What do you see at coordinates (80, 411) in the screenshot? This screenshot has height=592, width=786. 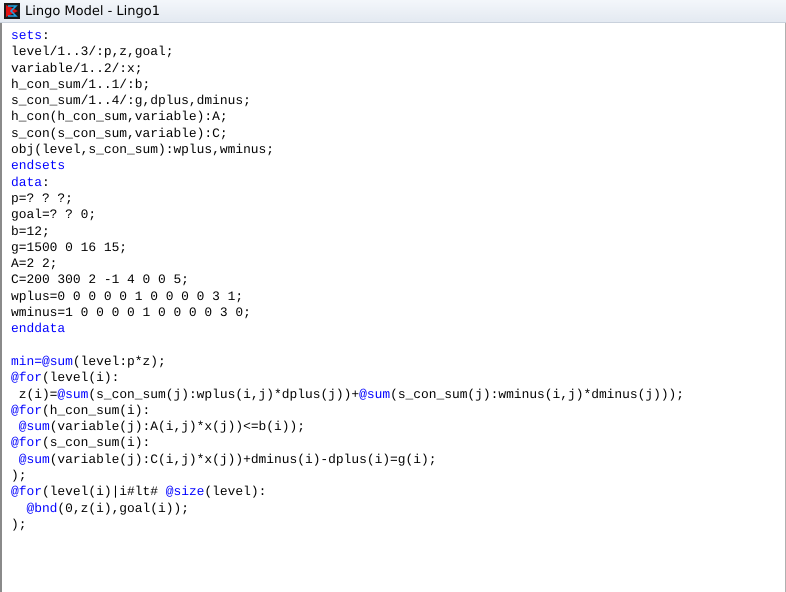 I see `code-line: @for(h_con_sum(i):` at bounding box center [80, 411].